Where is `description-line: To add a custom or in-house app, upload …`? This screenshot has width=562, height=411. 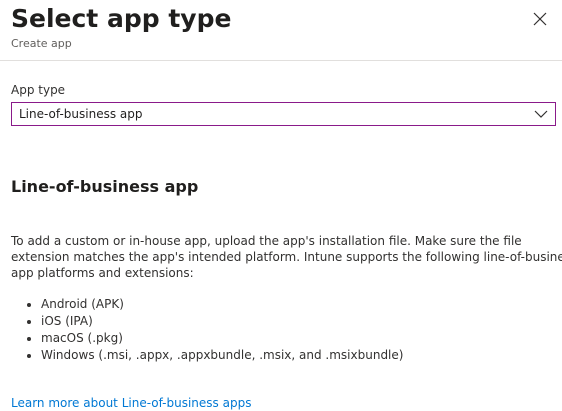
description-line: To add a custom or in-house app, upload … is located at coordinates (266, 241).